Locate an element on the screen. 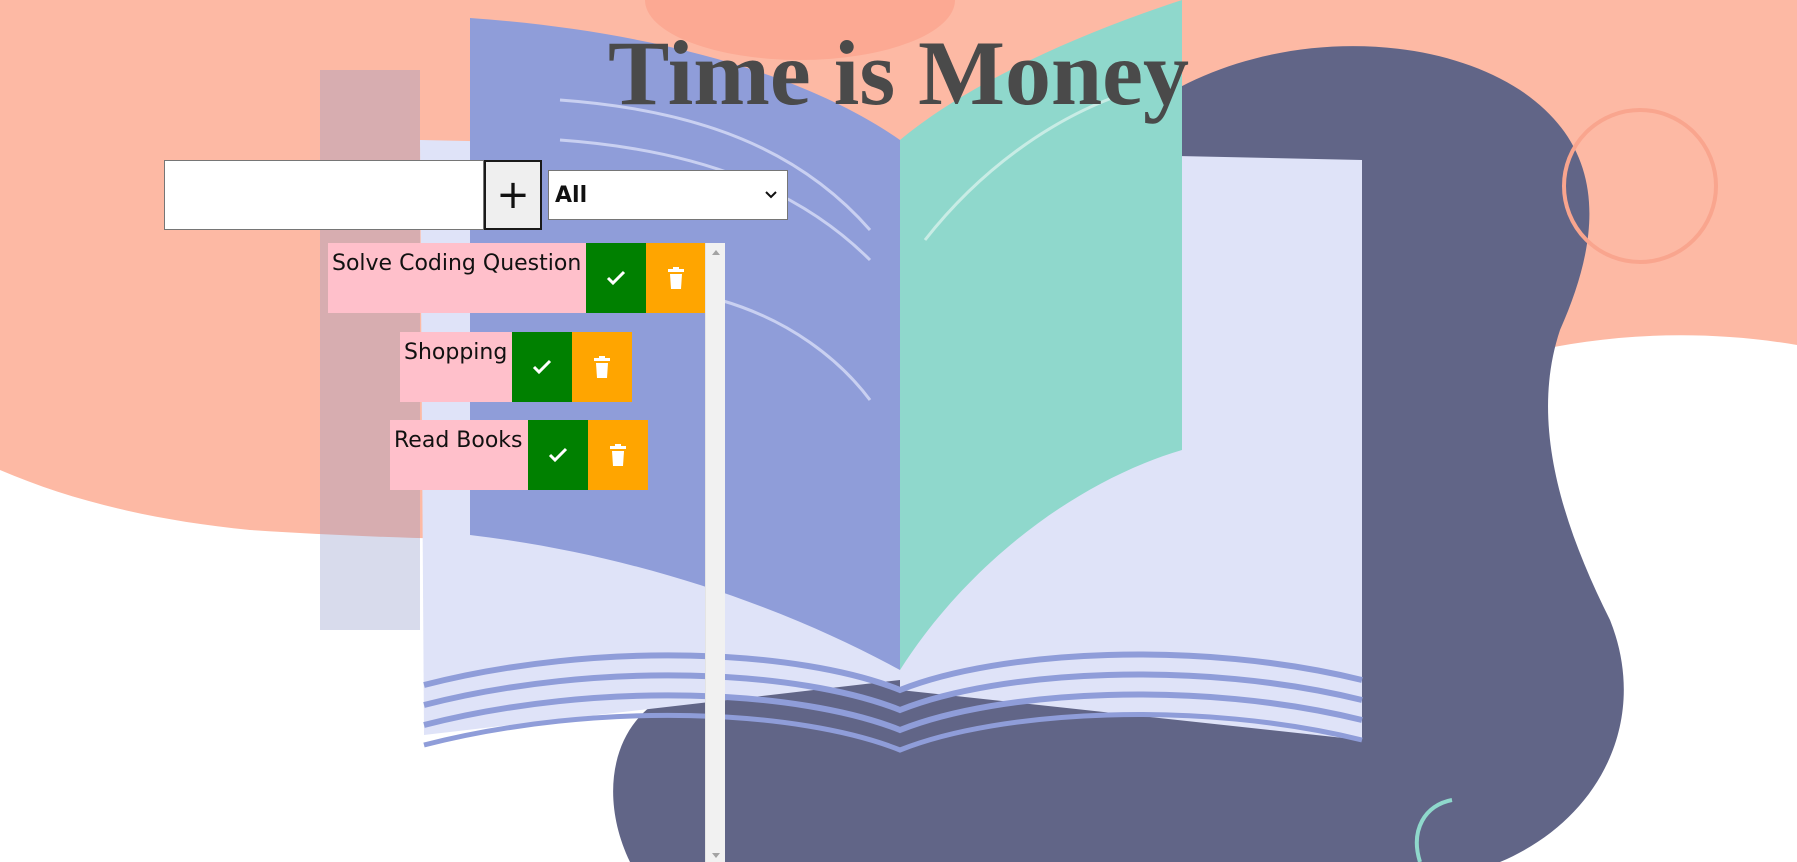  todo-item: Read Books is located at coordinates (519, 455).